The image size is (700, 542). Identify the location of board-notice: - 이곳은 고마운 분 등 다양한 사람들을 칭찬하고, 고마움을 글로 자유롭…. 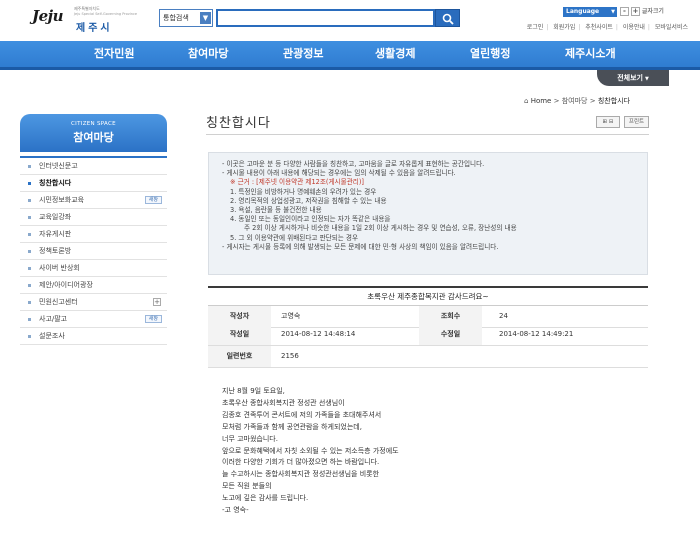
(428, 213).